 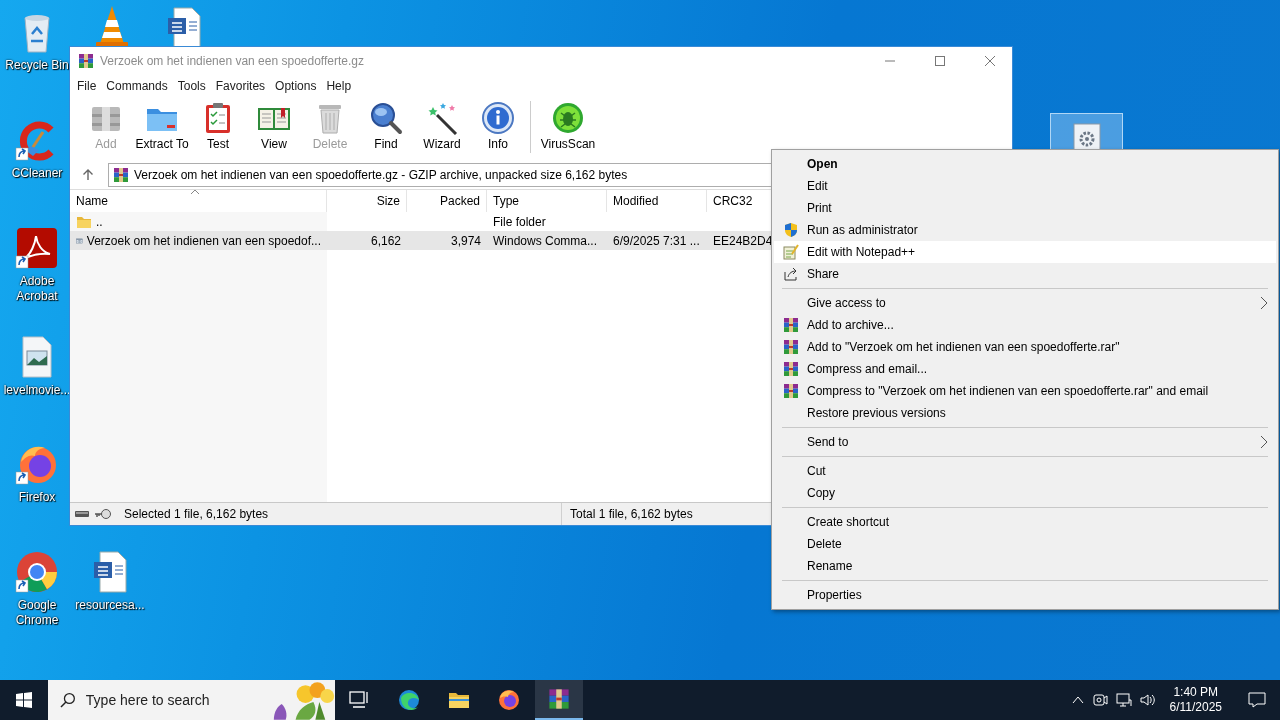 I want to click on toolbar-button: Wizard, so click(x=442, y=126).